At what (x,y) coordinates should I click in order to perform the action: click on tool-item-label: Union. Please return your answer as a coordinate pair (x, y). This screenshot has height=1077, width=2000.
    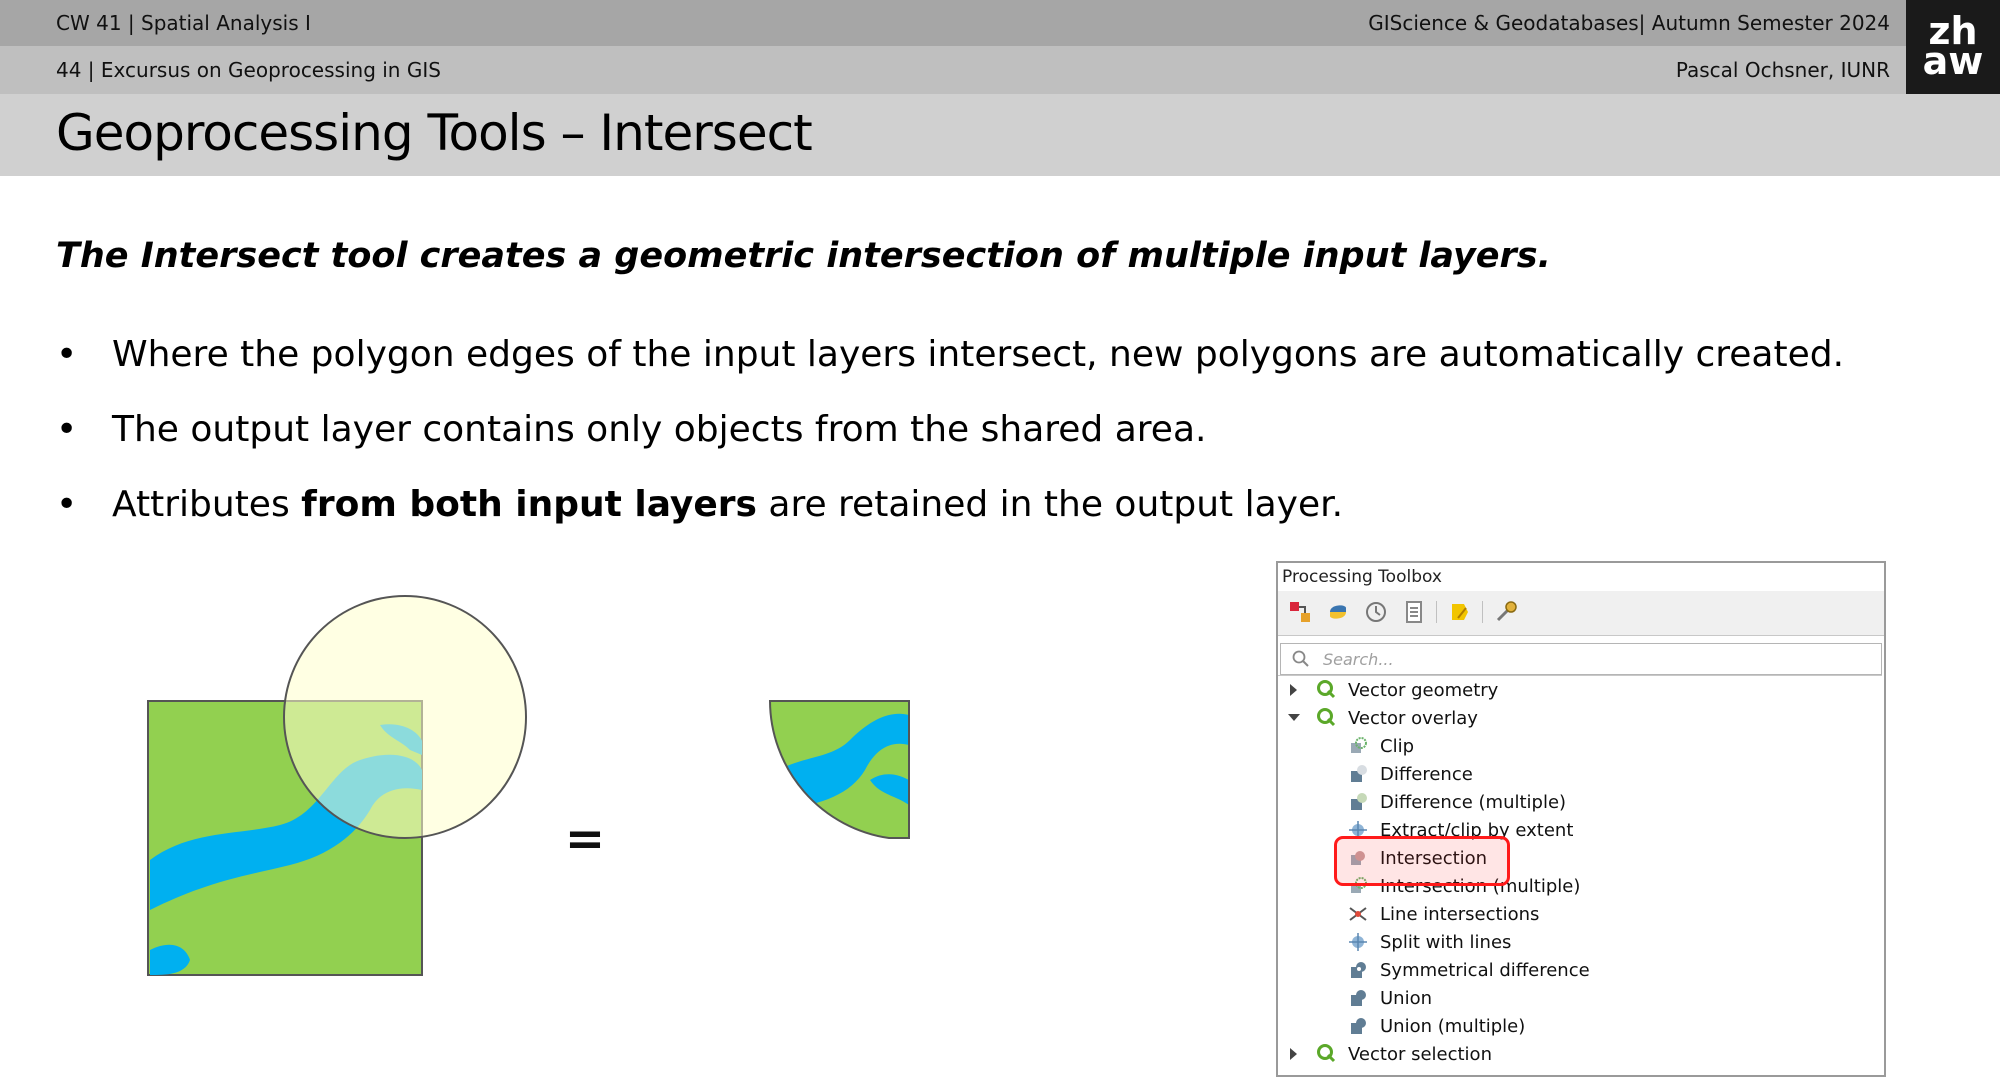
    Looking at the image, I should click on (1406, 998).